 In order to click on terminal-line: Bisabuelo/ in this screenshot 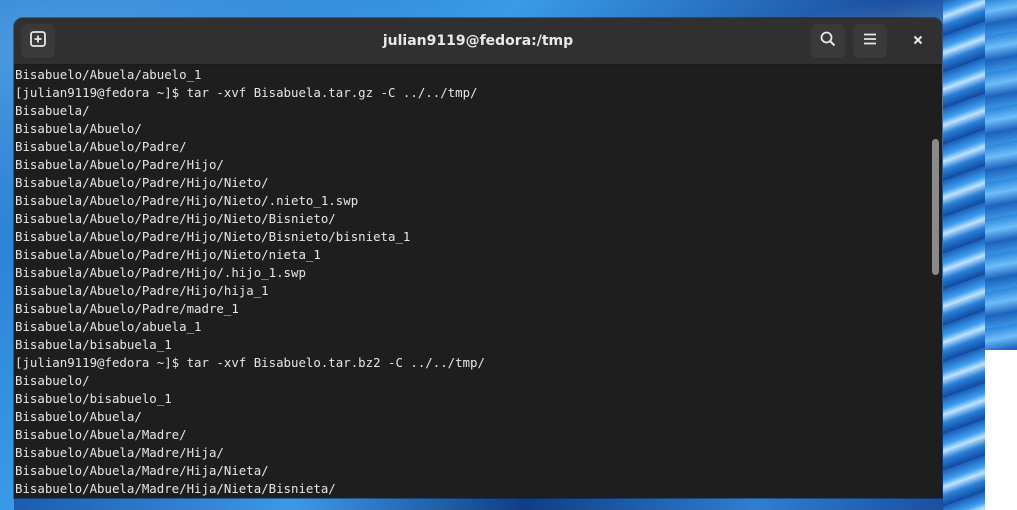, I will do `click(52, 380)`.